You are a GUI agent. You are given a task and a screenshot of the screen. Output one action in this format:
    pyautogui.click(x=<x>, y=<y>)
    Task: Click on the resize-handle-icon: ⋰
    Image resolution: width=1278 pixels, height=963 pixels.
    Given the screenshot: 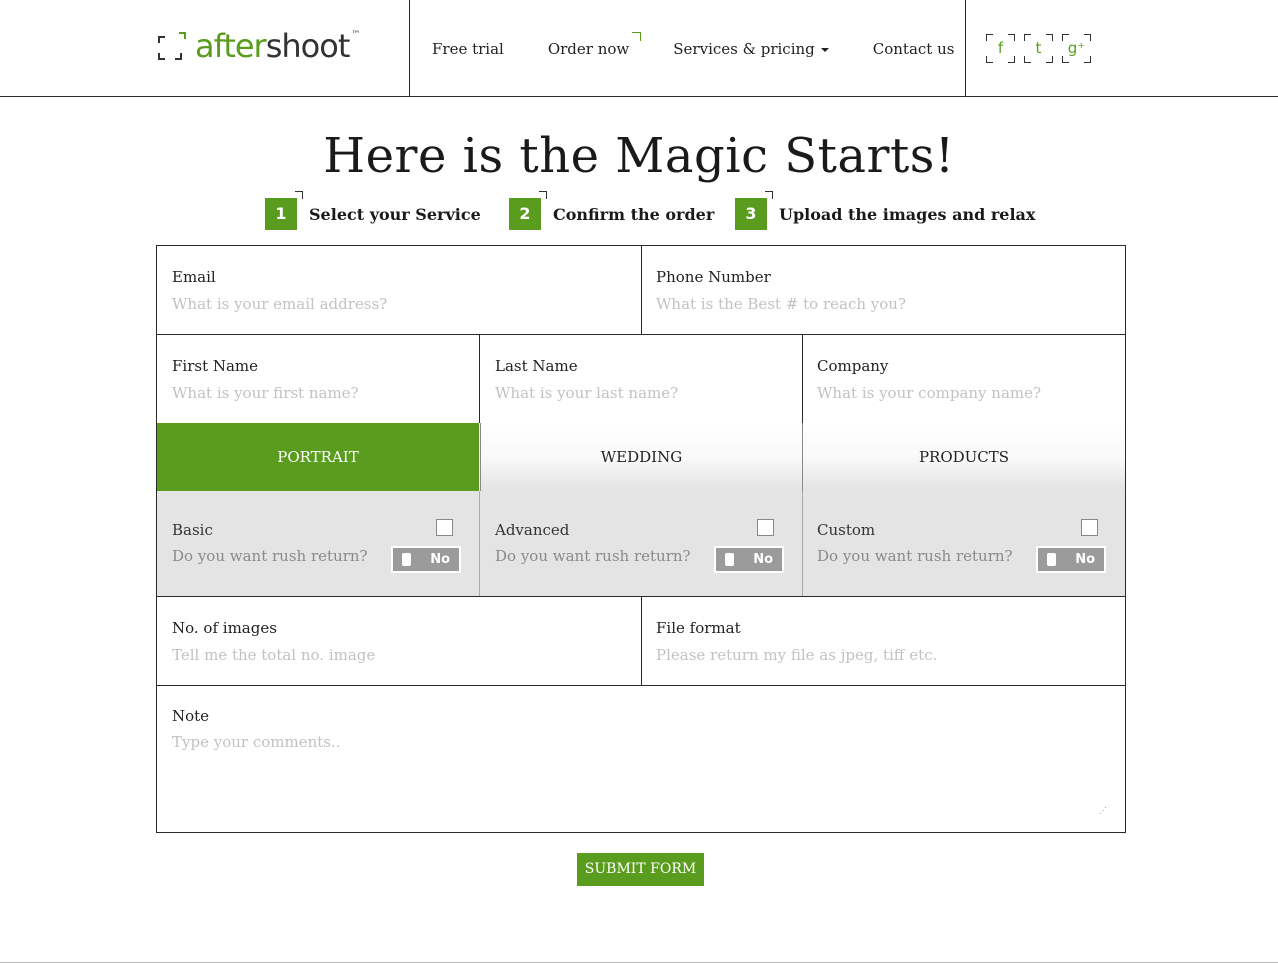 What is the action you would take?
    pyautogui.click(x=1103, y=811)
    